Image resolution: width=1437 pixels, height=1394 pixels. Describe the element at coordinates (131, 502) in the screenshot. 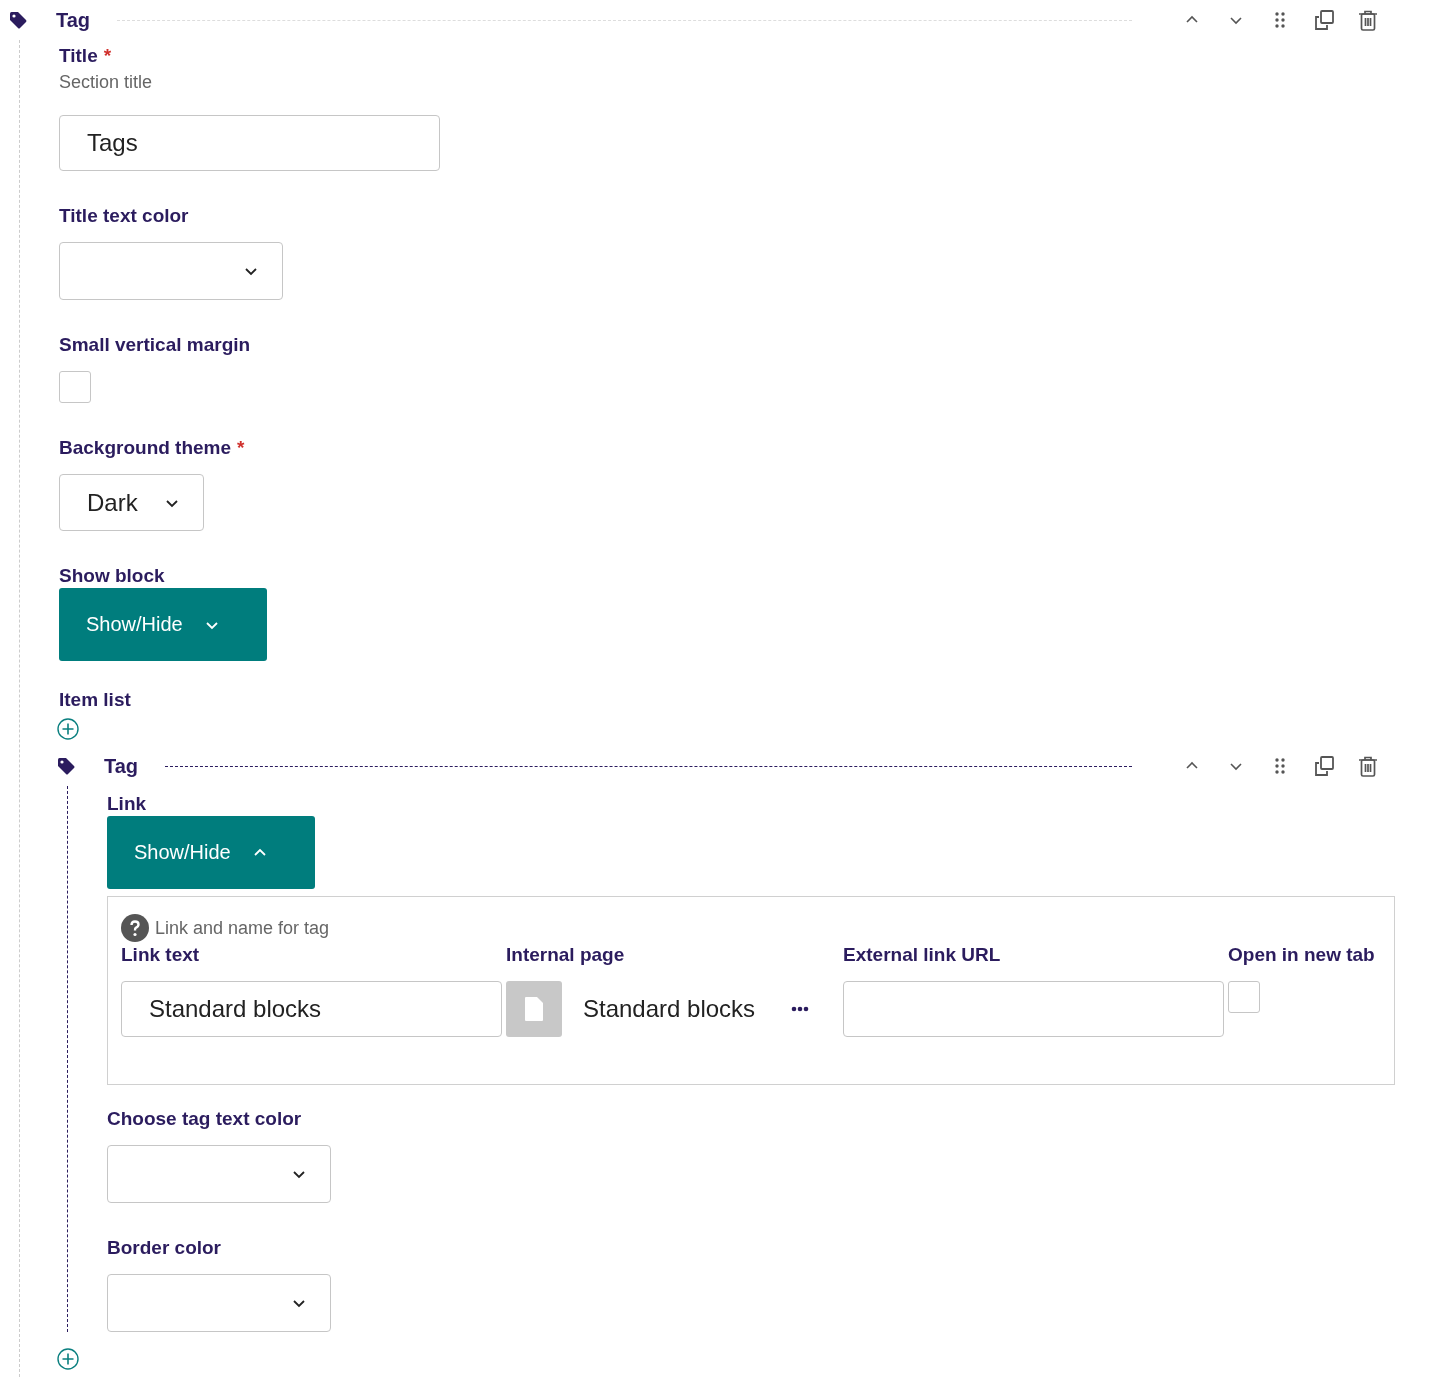

I see `dropdown: Dark` at that location.